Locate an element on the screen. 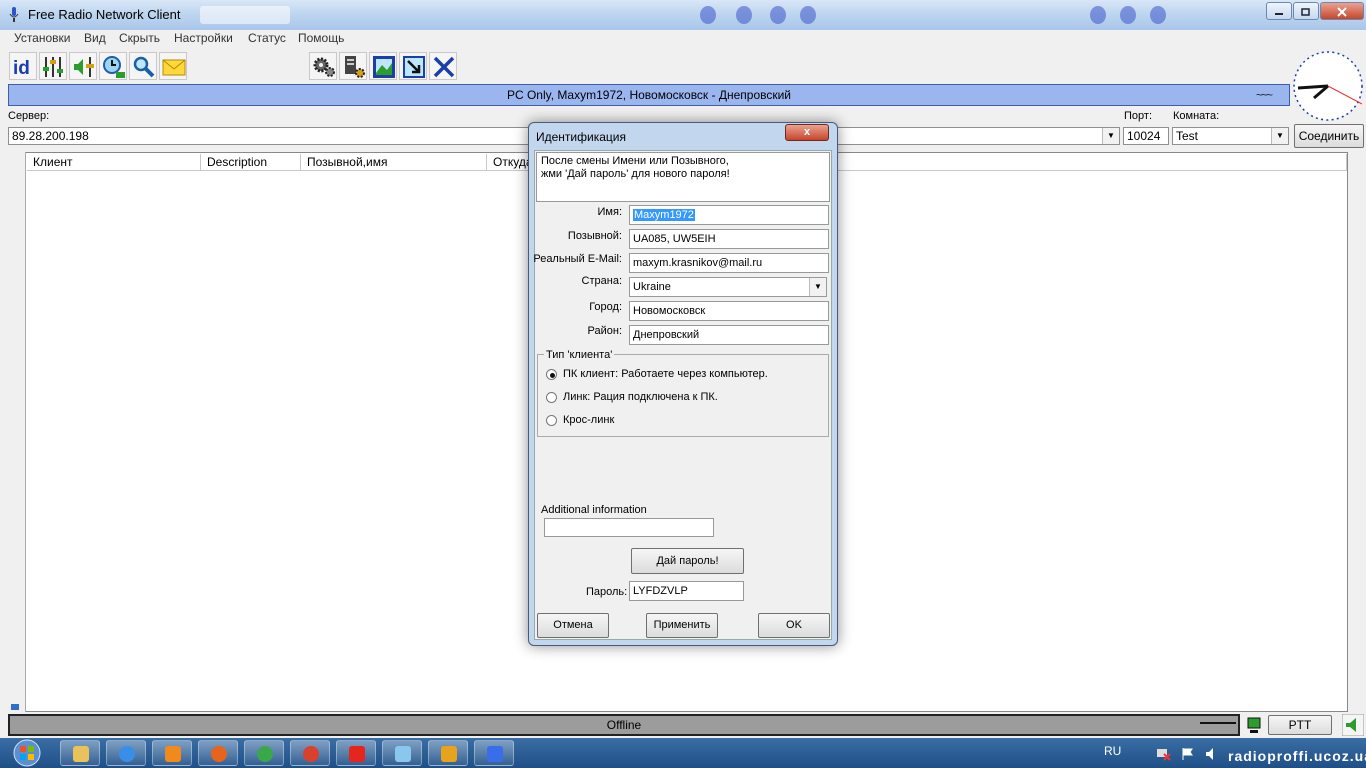 The image size is (1366, 768). close-icon: x is located at coordinates (807, 132).